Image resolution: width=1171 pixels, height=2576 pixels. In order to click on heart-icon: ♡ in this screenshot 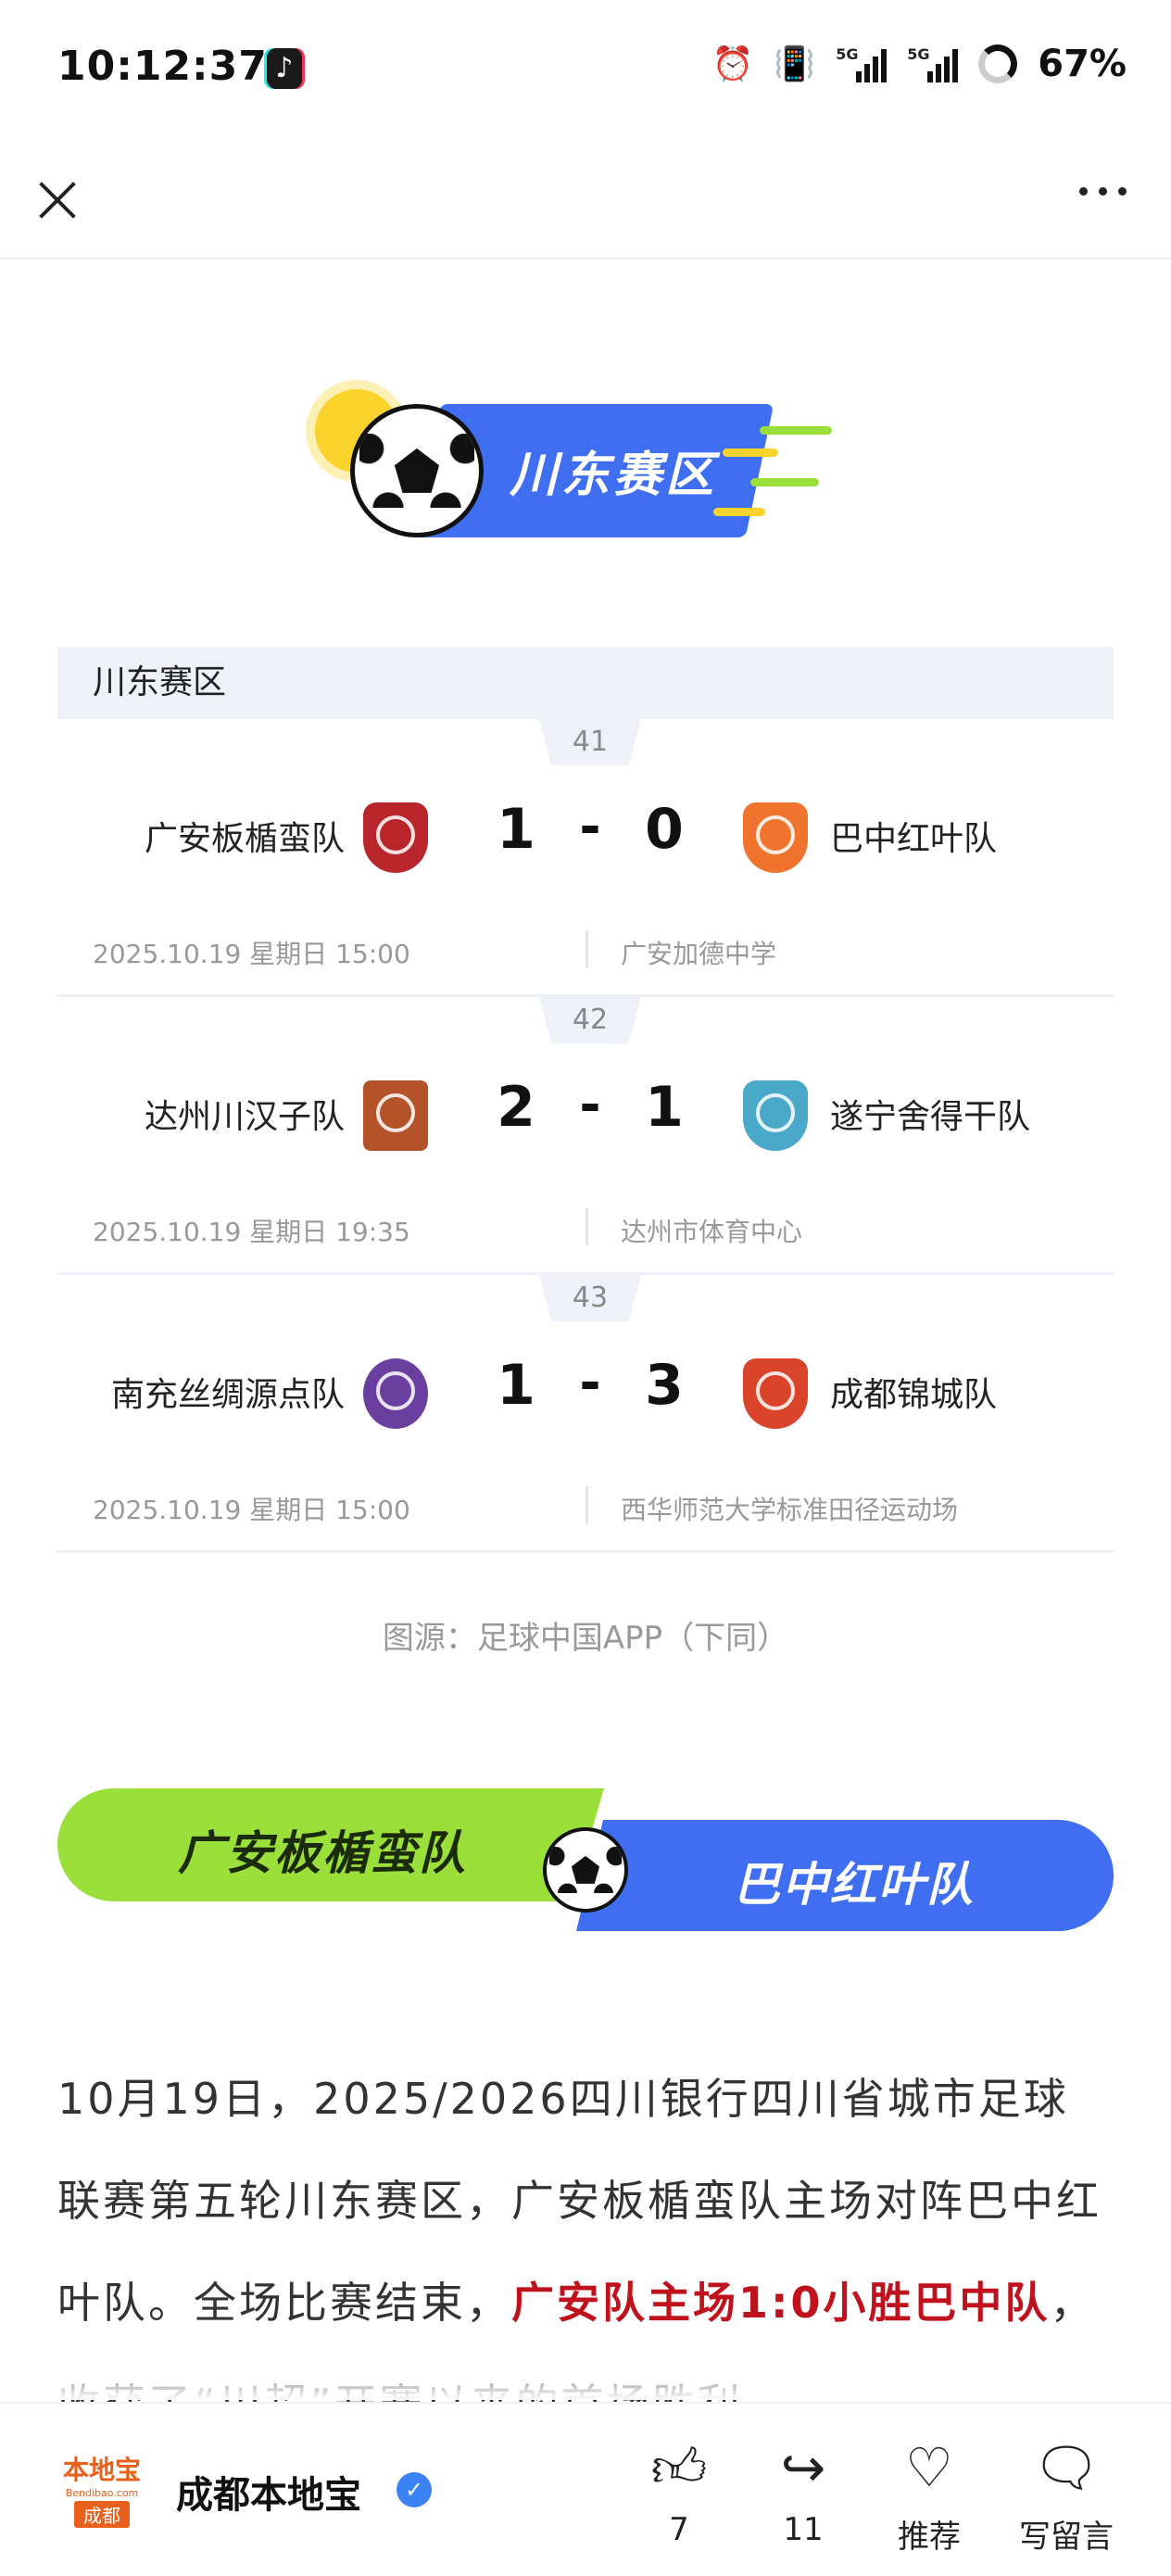, I will do `click(929, 2468)`.